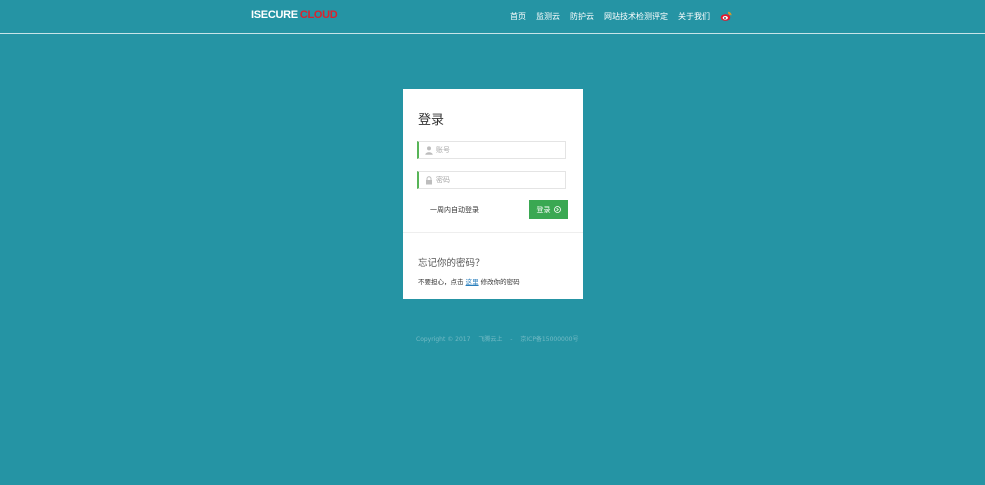 The height and width of the screenshot is (485, 985). Describe the element at coordinates (441, 282) in the screenshot. I see `forgot-prefix: 不要担心，点击` at that location.